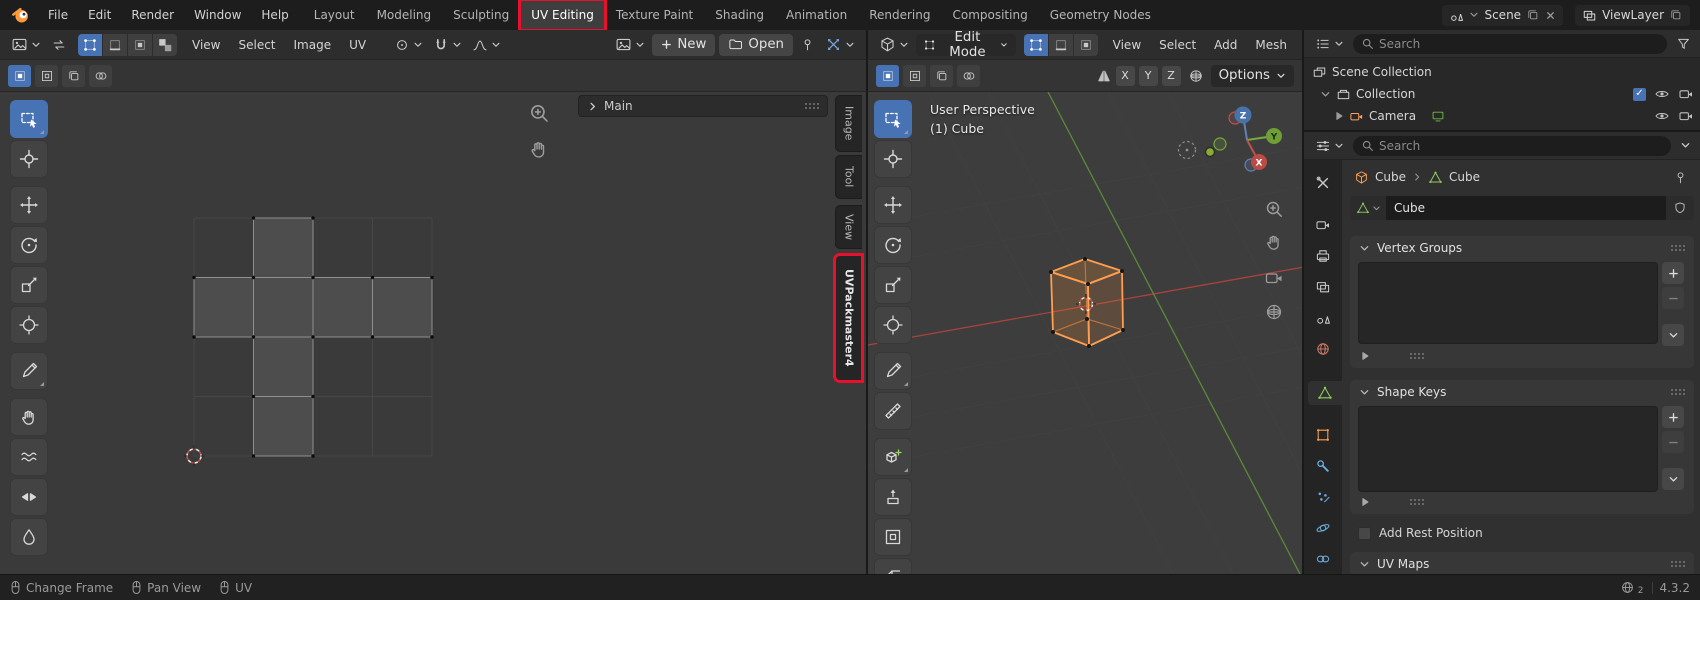  What do you see at coordinates (968, 75) in the screenshot?
I see `select-mode-intersect-button` at bounding box center [968, 75].